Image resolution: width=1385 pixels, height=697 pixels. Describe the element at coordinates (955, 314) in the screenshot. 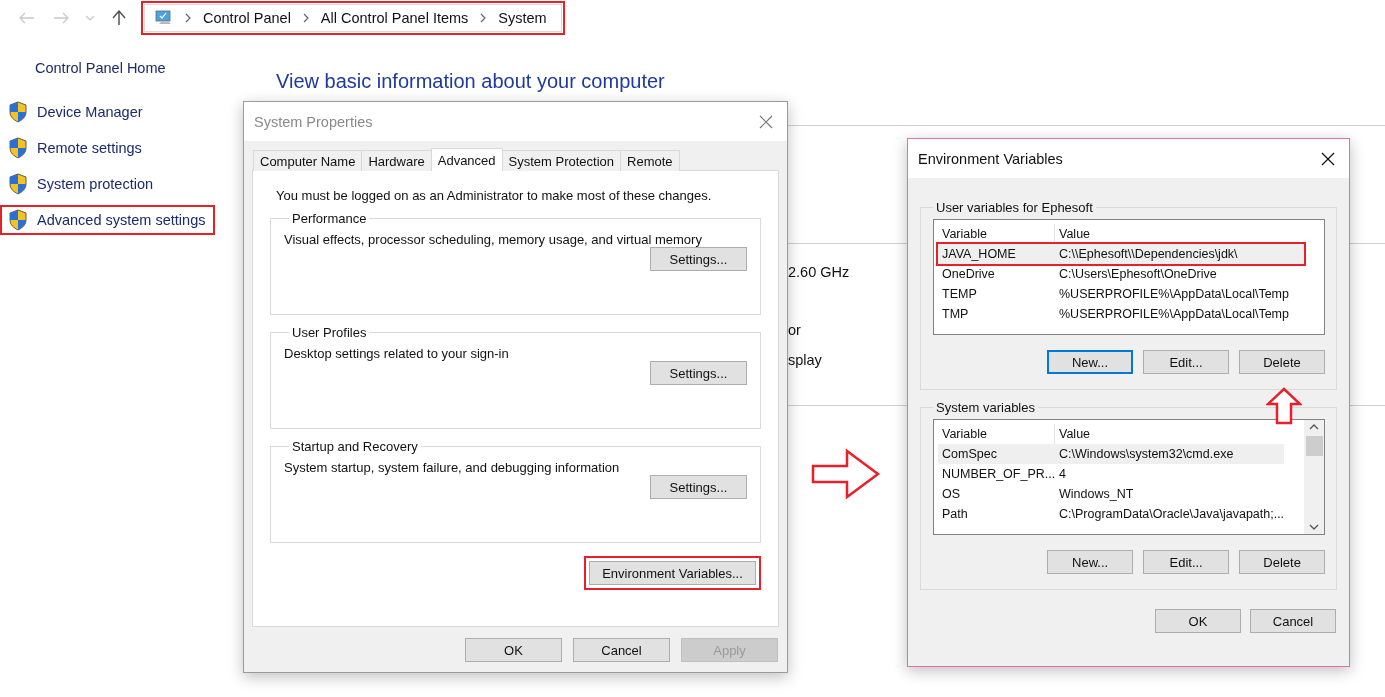

I see `variable-name: TMP` at that location.